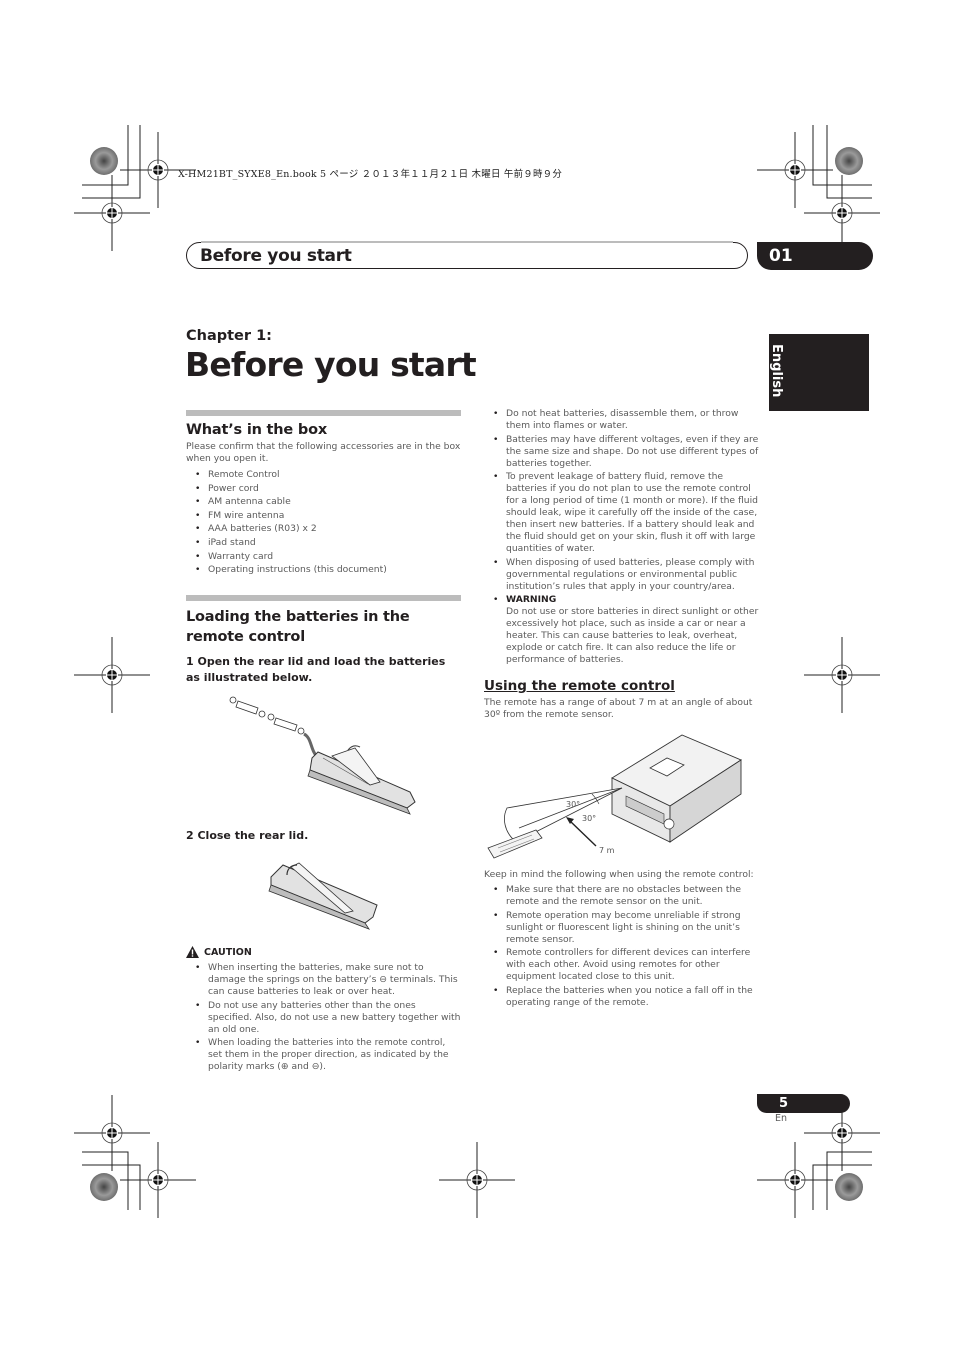 The width and height of the screenshot is (954, 1350). Describe the element at coordinates (323, 516) in the screenshot. I see `list-item: FM wire antenna` at that location.